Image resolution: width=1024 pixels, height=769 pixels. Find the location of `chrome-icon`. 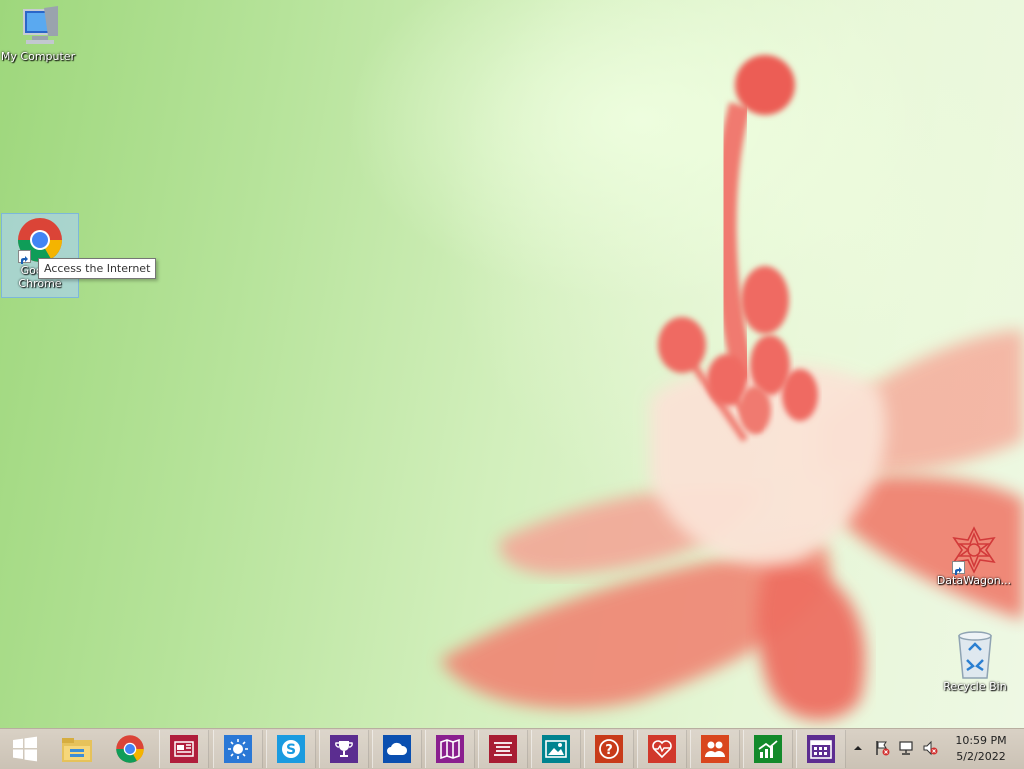

chrome-icon is located at coordinates (130, 749).